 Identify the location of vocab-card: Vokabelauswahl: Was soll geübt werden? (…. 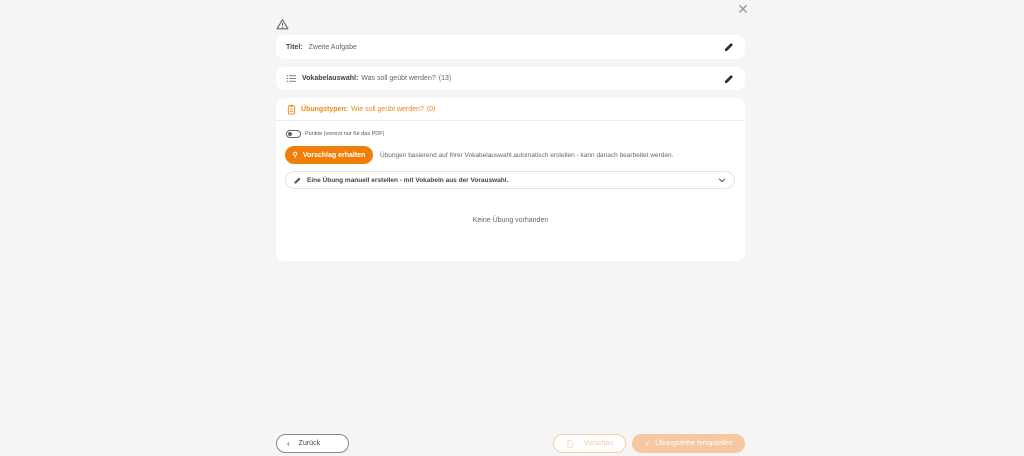
(510, 78).